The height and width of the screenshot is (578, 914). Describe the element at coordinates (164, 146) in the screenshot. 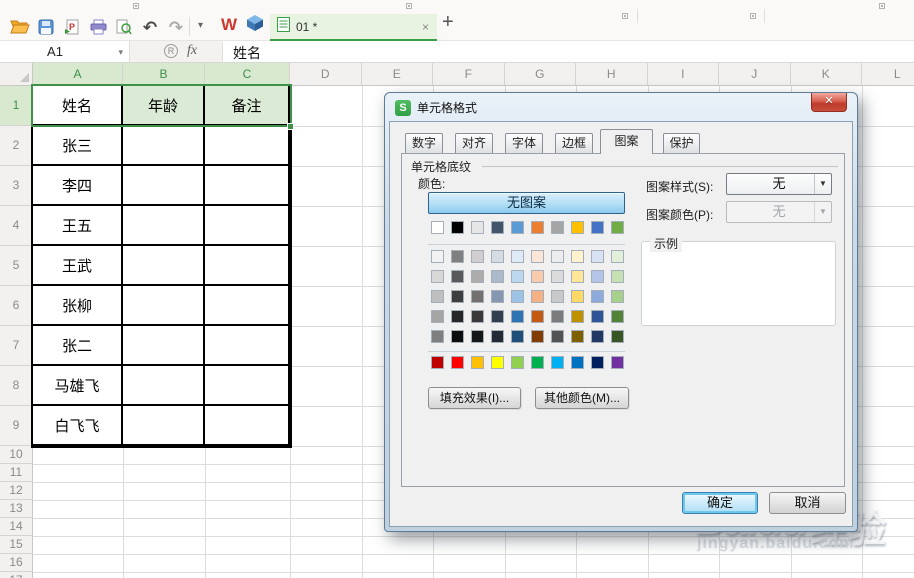

I see `cell-B2` at that location.